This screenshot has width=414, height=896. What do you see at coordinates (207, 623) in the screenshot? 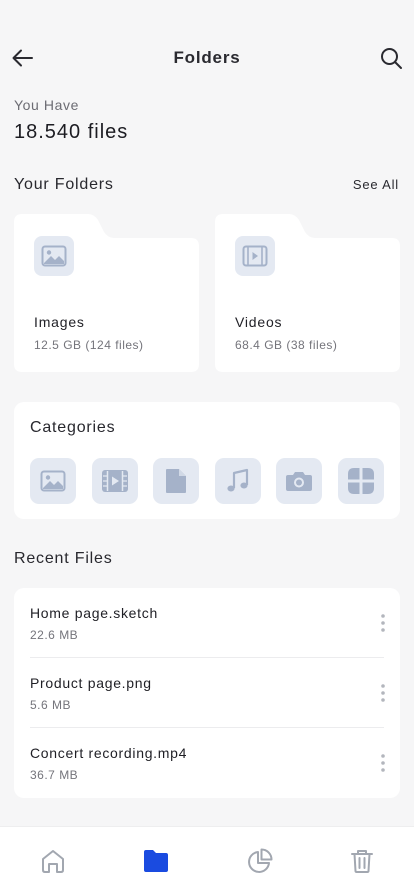
I see `list-item: Home page.sketch 22.6 MB` at bounding box center [207, 623].